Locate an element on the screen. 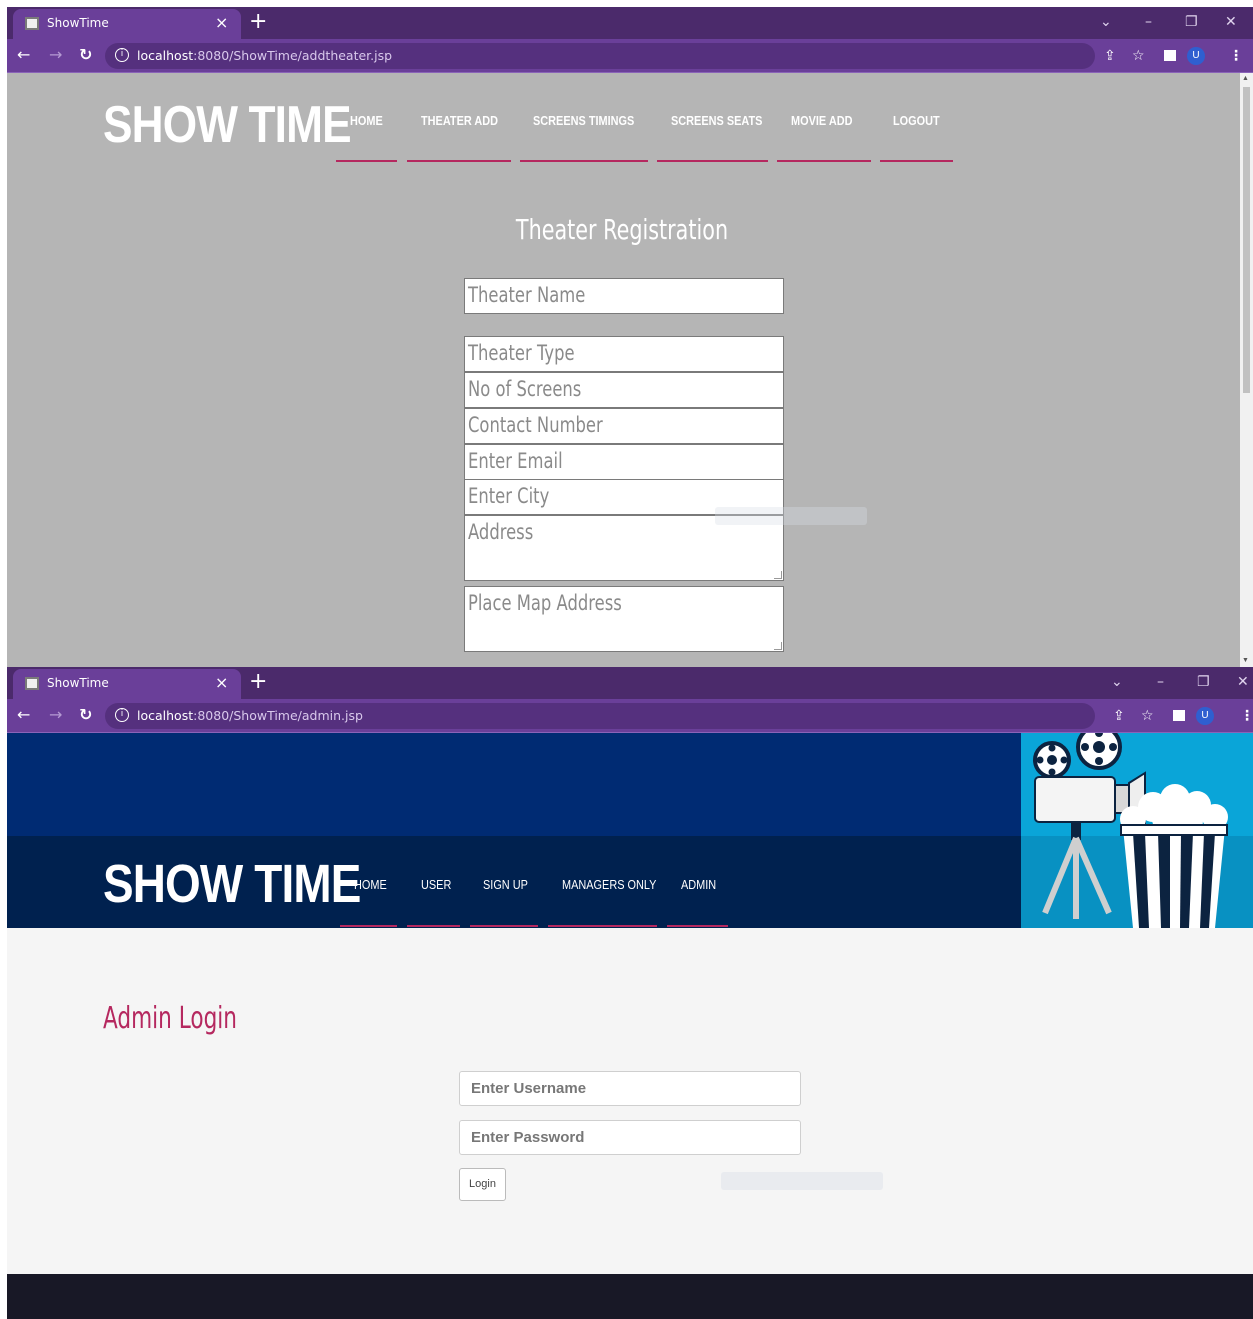  nav-logout: LOGOUT is located at coordinates (916, 120).